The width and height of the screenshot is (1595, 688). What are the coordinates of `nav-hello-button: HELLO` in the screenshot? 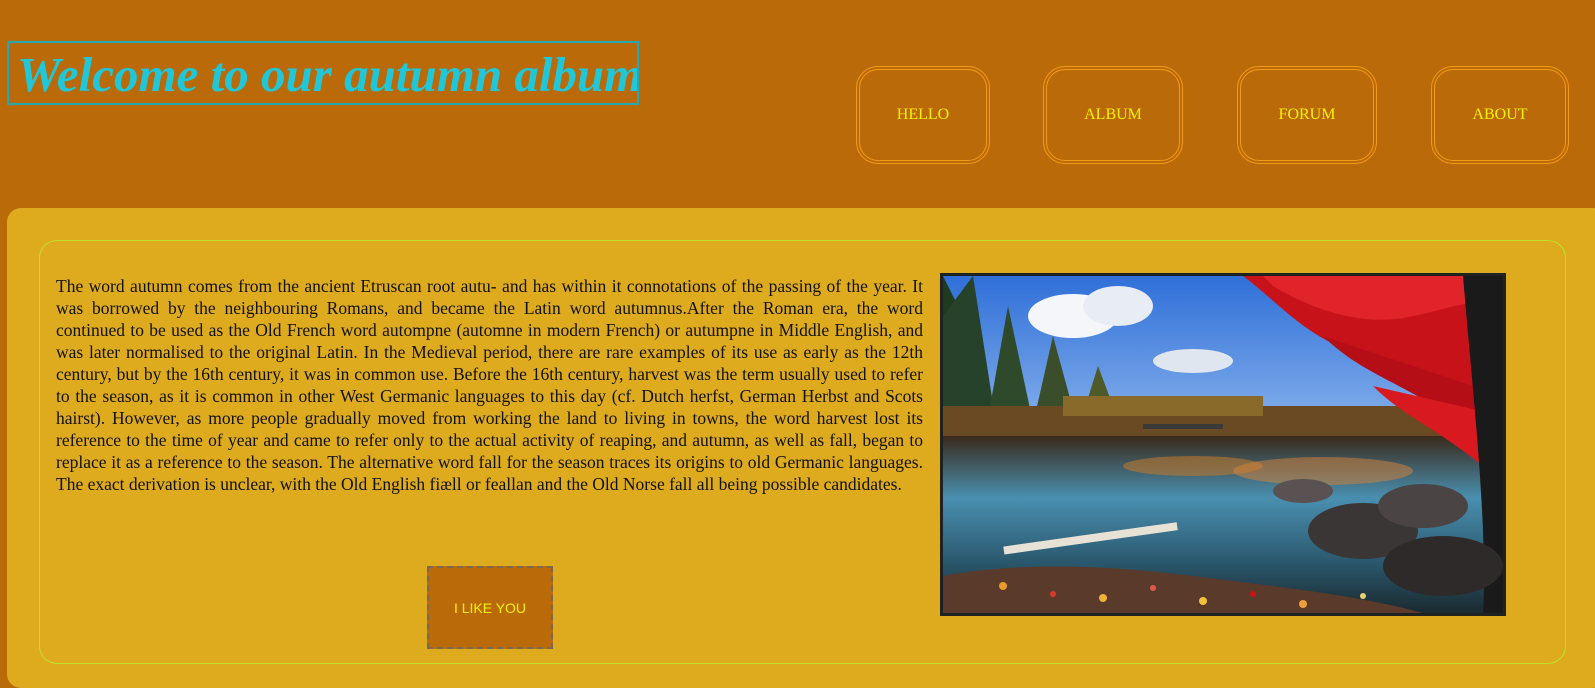 It's located at (923, 115).